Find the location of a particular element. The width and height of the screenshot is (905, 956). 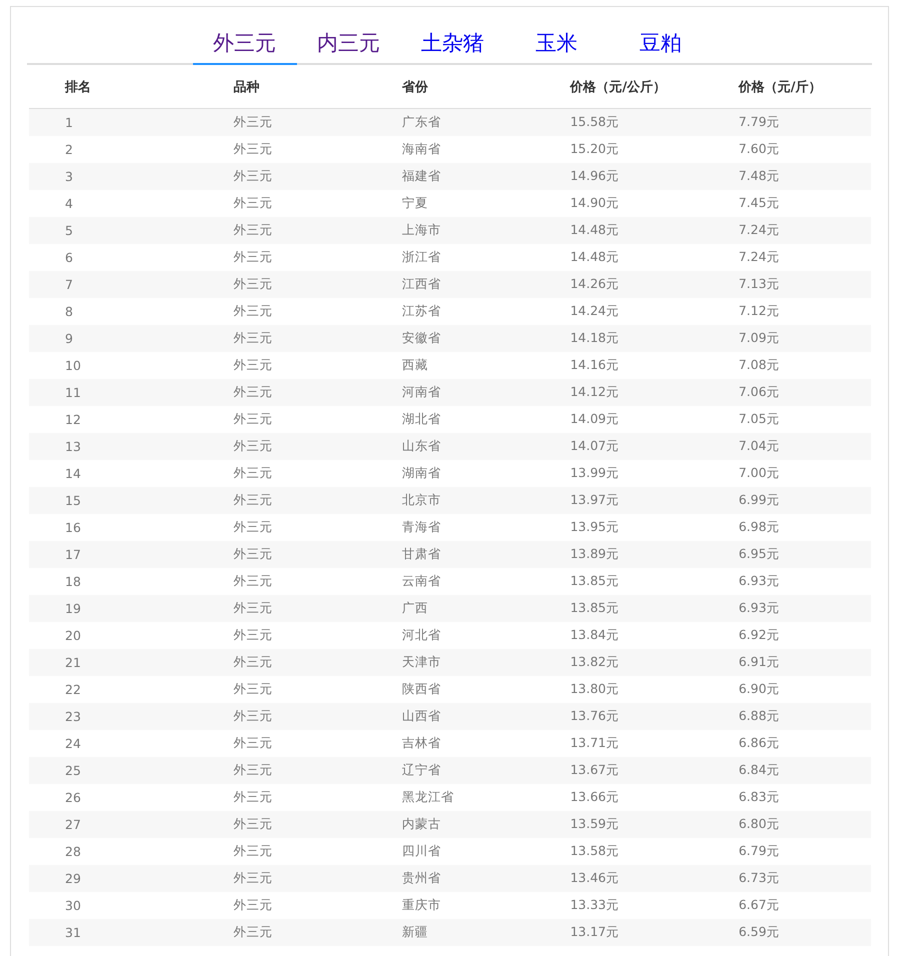

table-cell-text: 贵州省 is located at coordinates (421, 878).